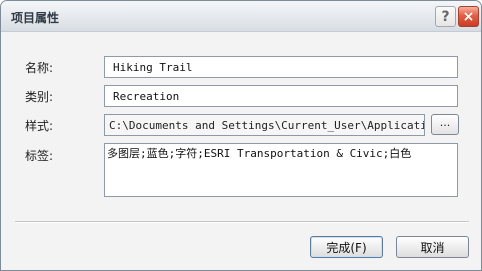 The width and height of the screenshot is (482, 271). What do you see at coordinates (241, 16) in the screenshot?
I see `title-bar: 项目属性 ? ×` at bounding box center [241, 16].